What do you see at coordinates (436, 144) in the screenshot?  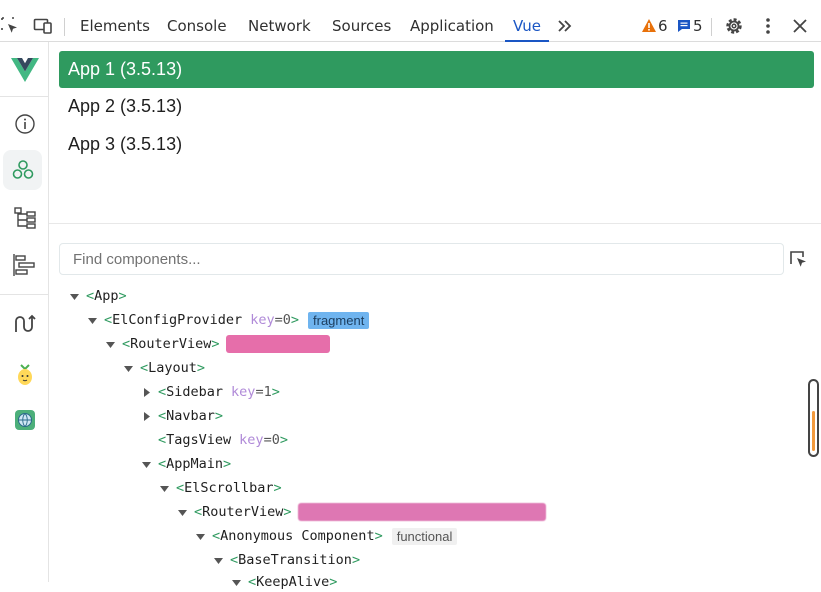 I see `app-list-item: App 3 (3.5.13)` at bounding box center [436, 144].